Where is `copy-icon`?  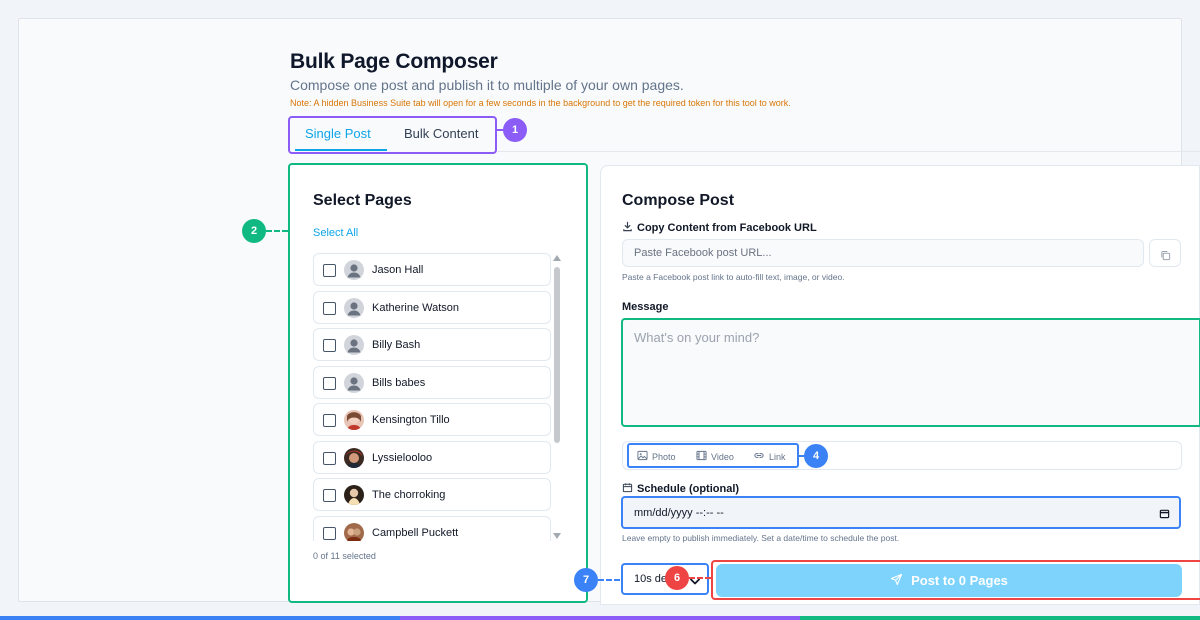
copy-icon is located at coordinates (1165, 257).